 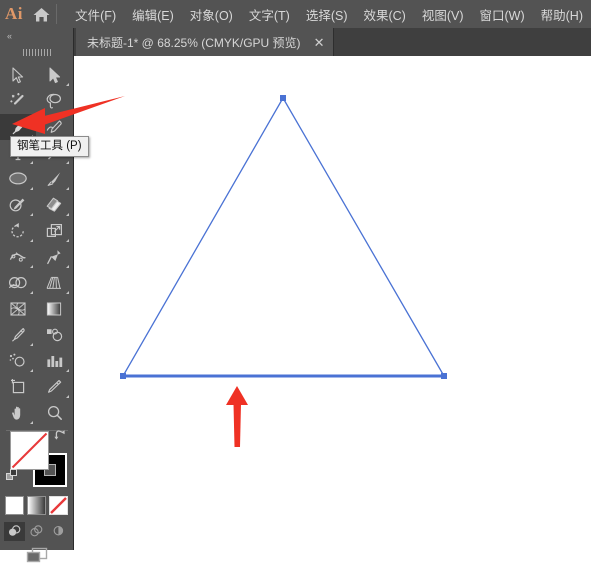 What do you see at coordinates (14, 531) in the screenshot?
I see `draw-normal-button` at bounding box center [14, 531].